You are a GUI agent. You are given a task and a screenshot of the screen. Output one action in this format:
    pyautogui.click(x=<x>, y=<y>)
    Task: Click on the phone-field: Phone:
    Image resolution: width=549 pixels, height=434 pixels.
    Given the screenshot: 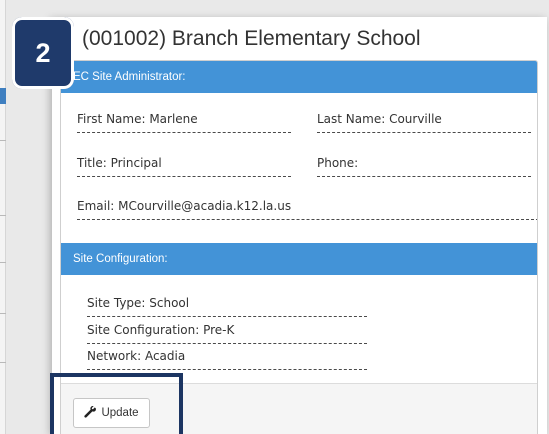 What is the action you would take?
    pyautogui.click(x=424, y=166)
    